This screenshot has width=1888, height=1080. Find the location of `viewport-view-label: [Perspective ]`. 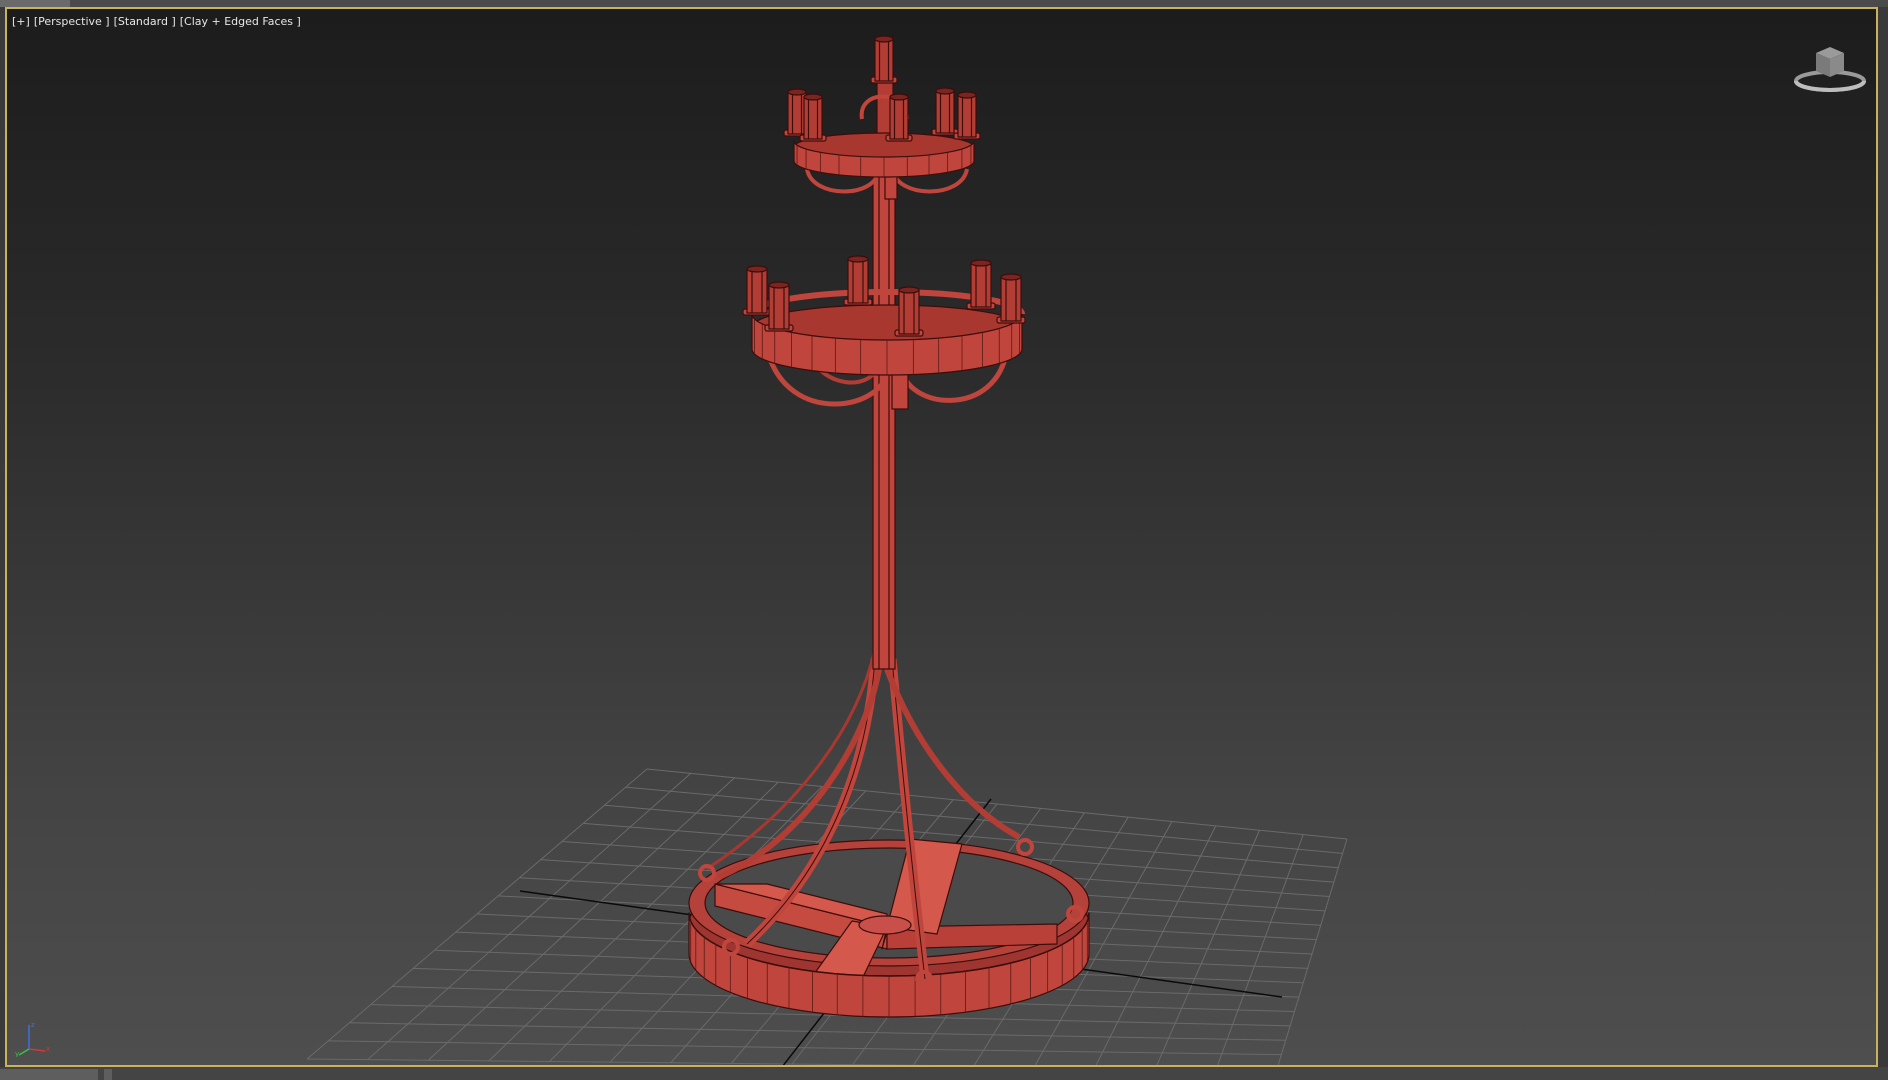

viewport-view-label: [Perspective ] is located at coordinates (72, 21).